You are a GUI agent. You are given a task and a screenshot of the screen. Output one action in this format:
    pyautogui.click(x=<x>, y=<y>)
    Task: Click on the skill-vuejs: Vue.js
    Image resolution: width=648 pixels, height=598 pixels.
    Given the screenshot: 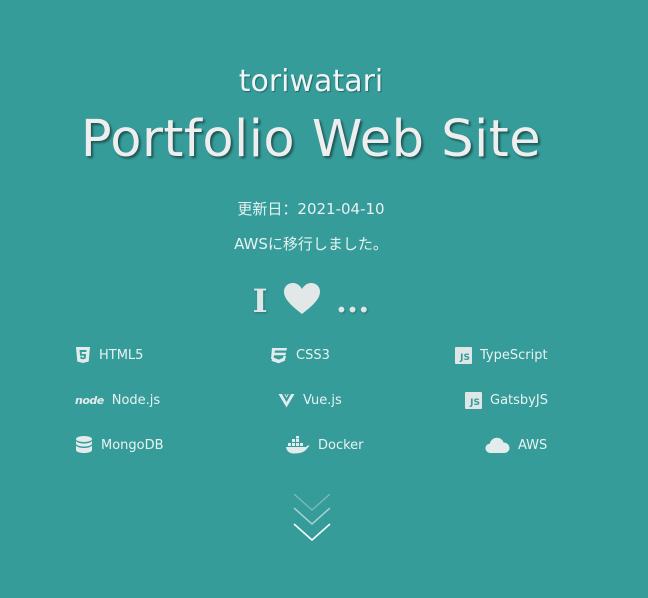 What is the action you would take?
    pyautogui.click(x=310, y=400)
    